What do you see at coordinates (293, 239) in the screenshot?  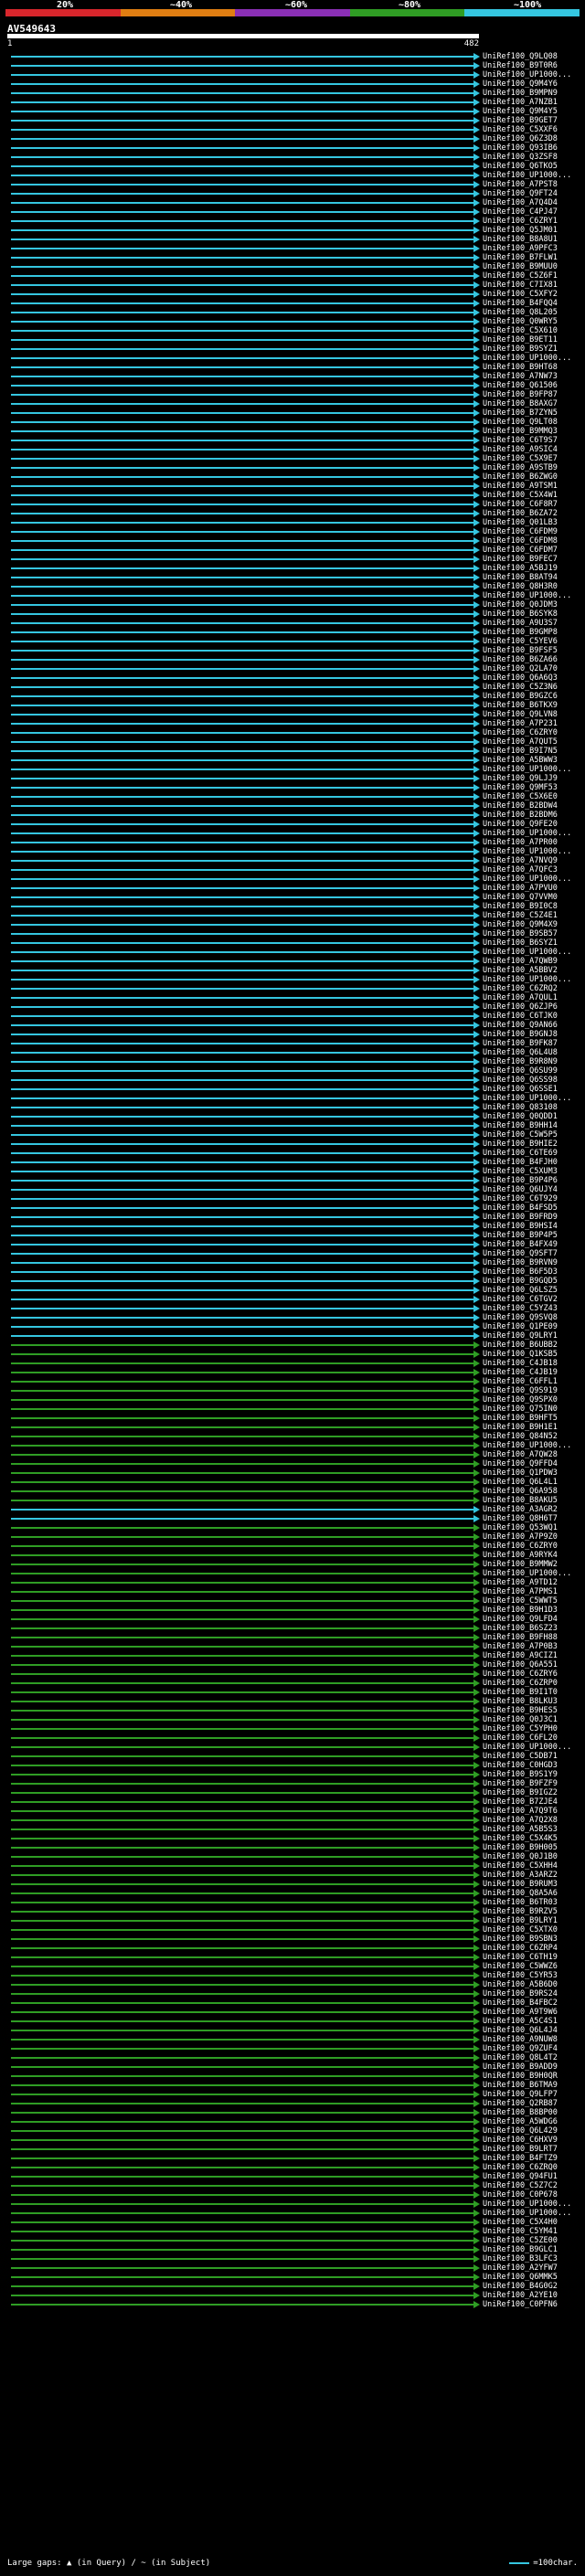 I see `hit-row: UniRef100_B8A8U1` at bounding box center [293, 239].